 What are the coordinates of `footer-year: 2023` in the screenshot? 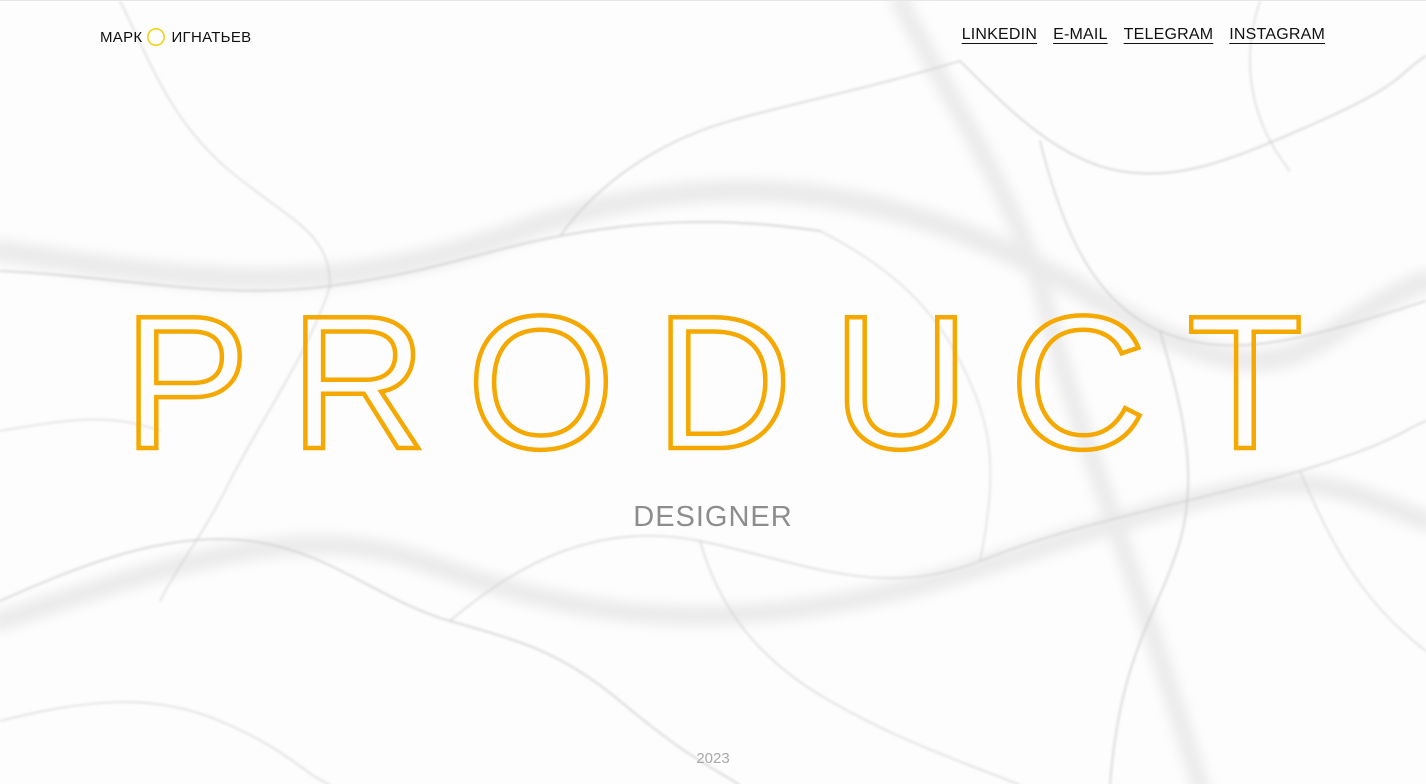 It's located at (713, 758).